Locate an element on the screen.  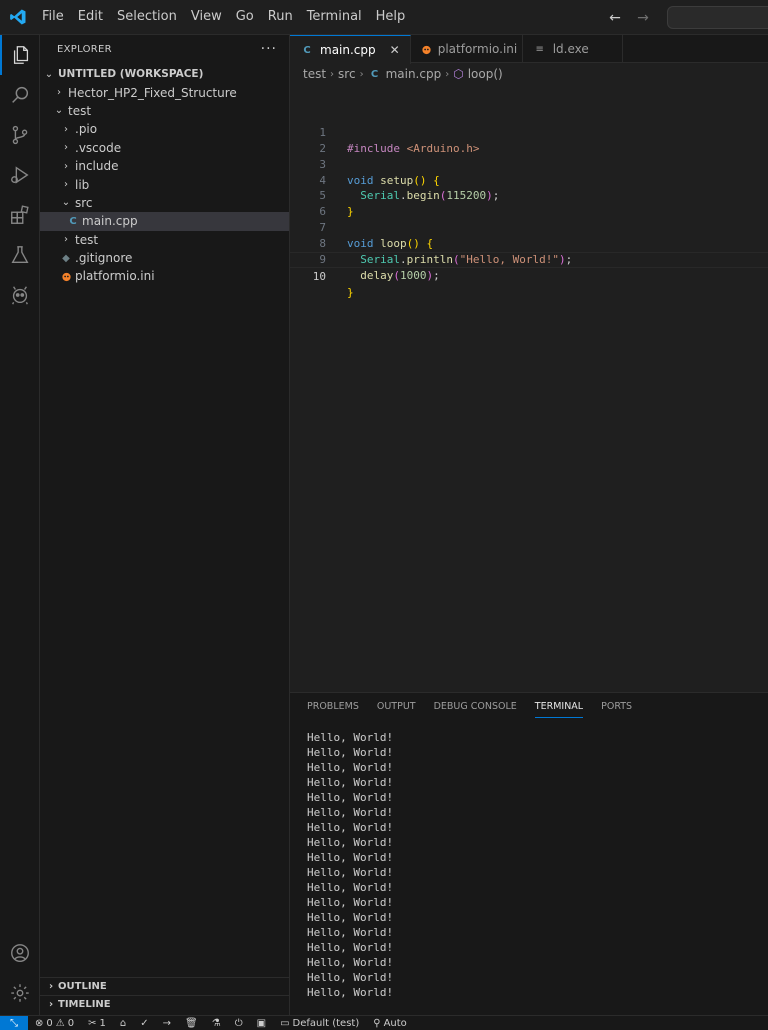
pio-port-selector: ⚲ Auto is located at coordinates (390, 1023).